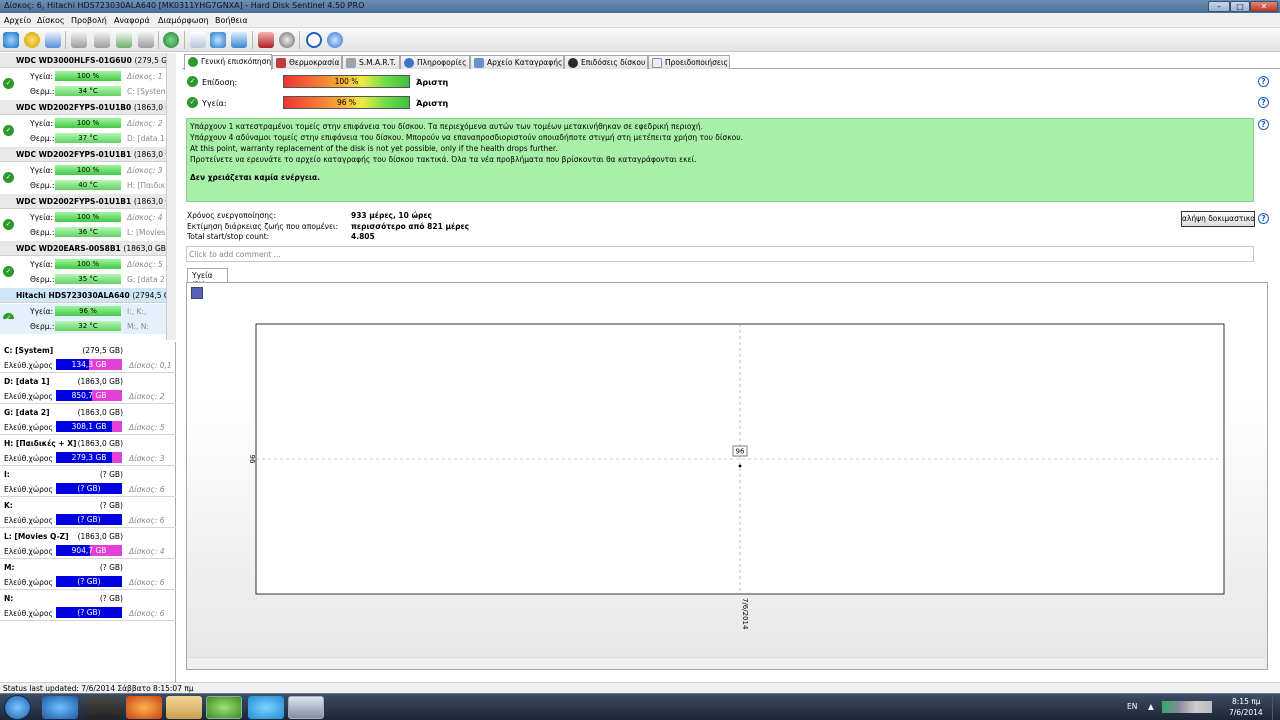  I want to click on tab-overview: Γενική επισκόπηση, so click(228, 62).